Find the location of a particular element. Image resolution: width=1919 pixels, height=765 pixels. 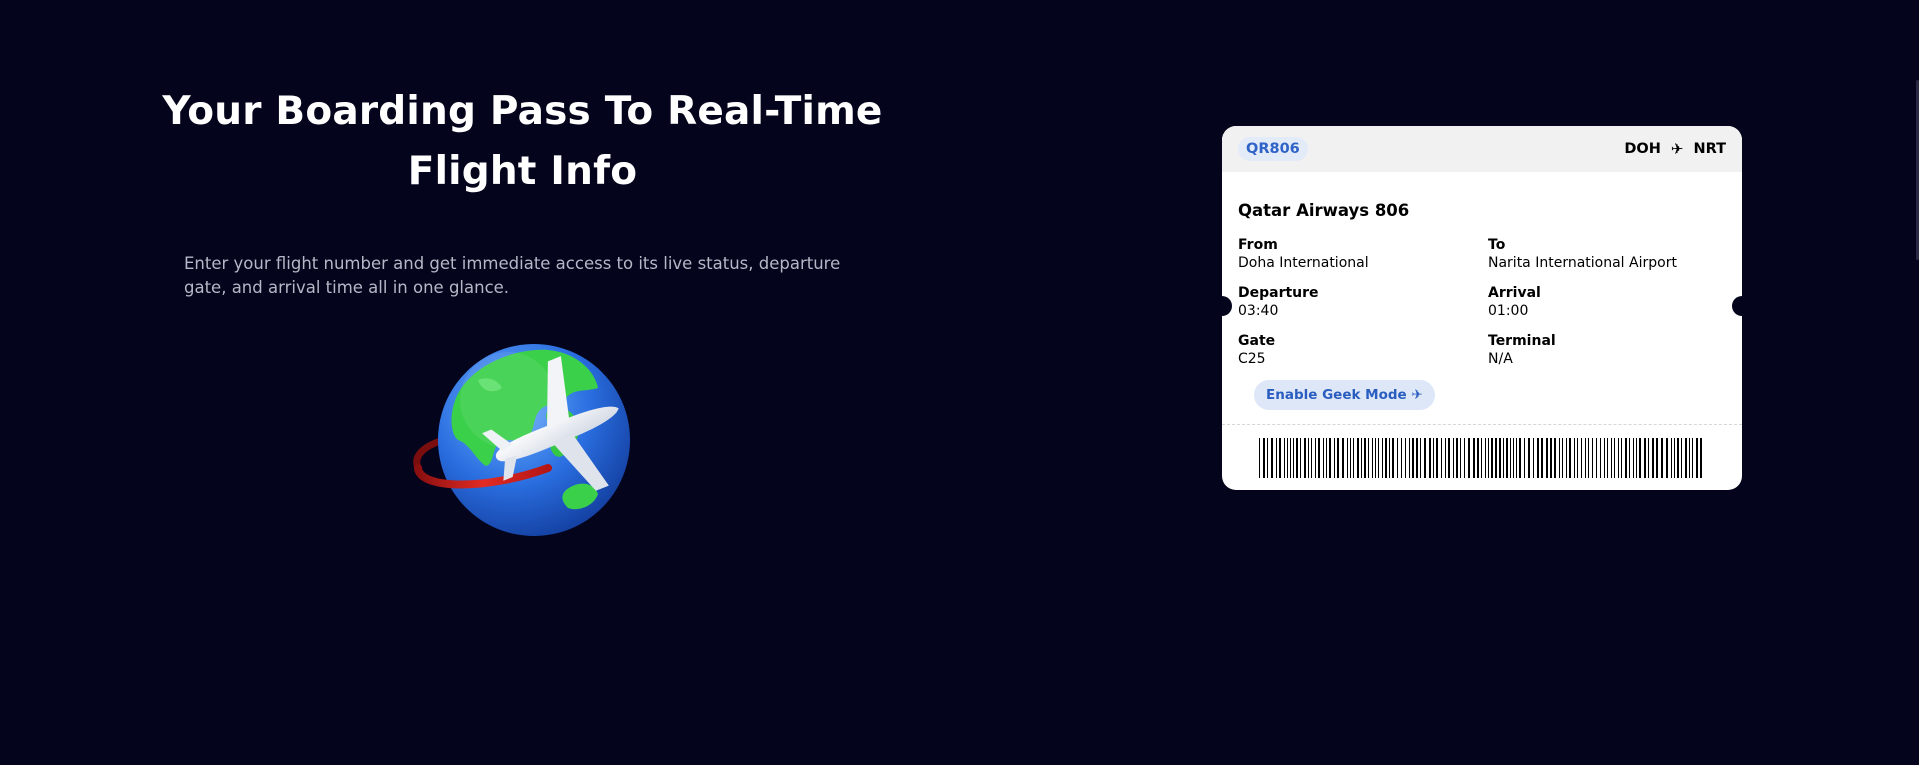

arrival-label: Arrival is located at coordinates (1514, 293).